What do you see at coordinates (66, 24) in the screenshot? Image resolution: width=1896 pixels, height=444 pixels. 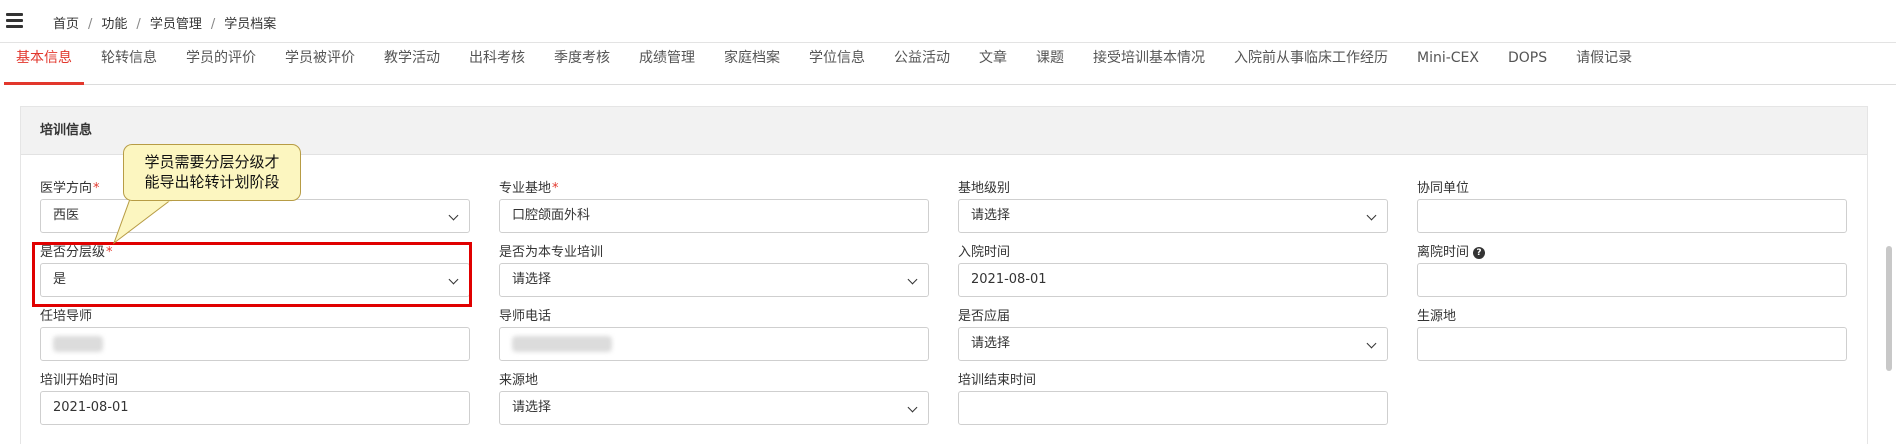 I see `breadcrumb-home: 首页` at bounding box center [66, 24].